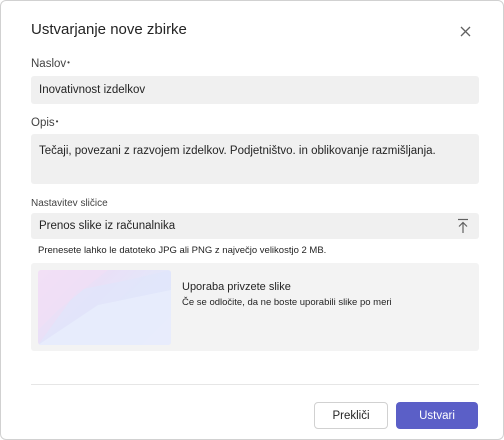 The height and width of the screenshot is (440, 504). What do you see at coordinates (109, 29) in the screenshot?
I see `dialog-title: Ustvarjanje nove zbirke` at bounding box center [109, 29].